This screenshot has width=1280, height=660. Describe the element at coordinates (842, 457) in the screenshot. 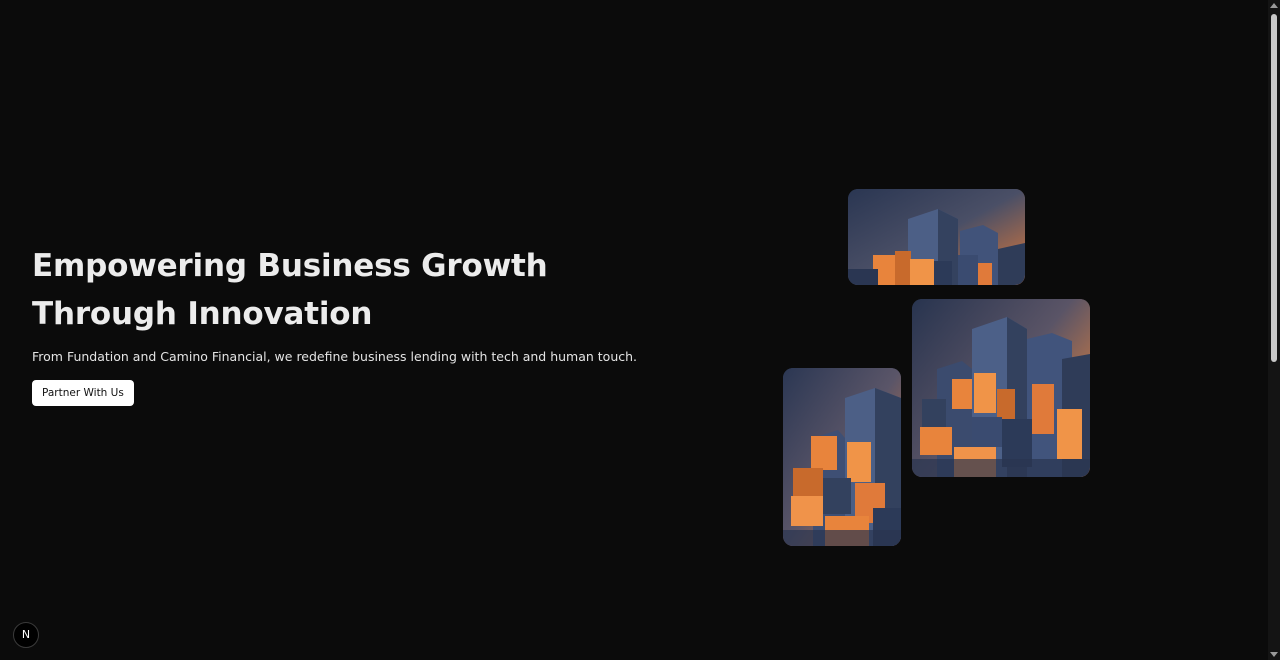

I see `abstract-cubes-tall-image` at that location.